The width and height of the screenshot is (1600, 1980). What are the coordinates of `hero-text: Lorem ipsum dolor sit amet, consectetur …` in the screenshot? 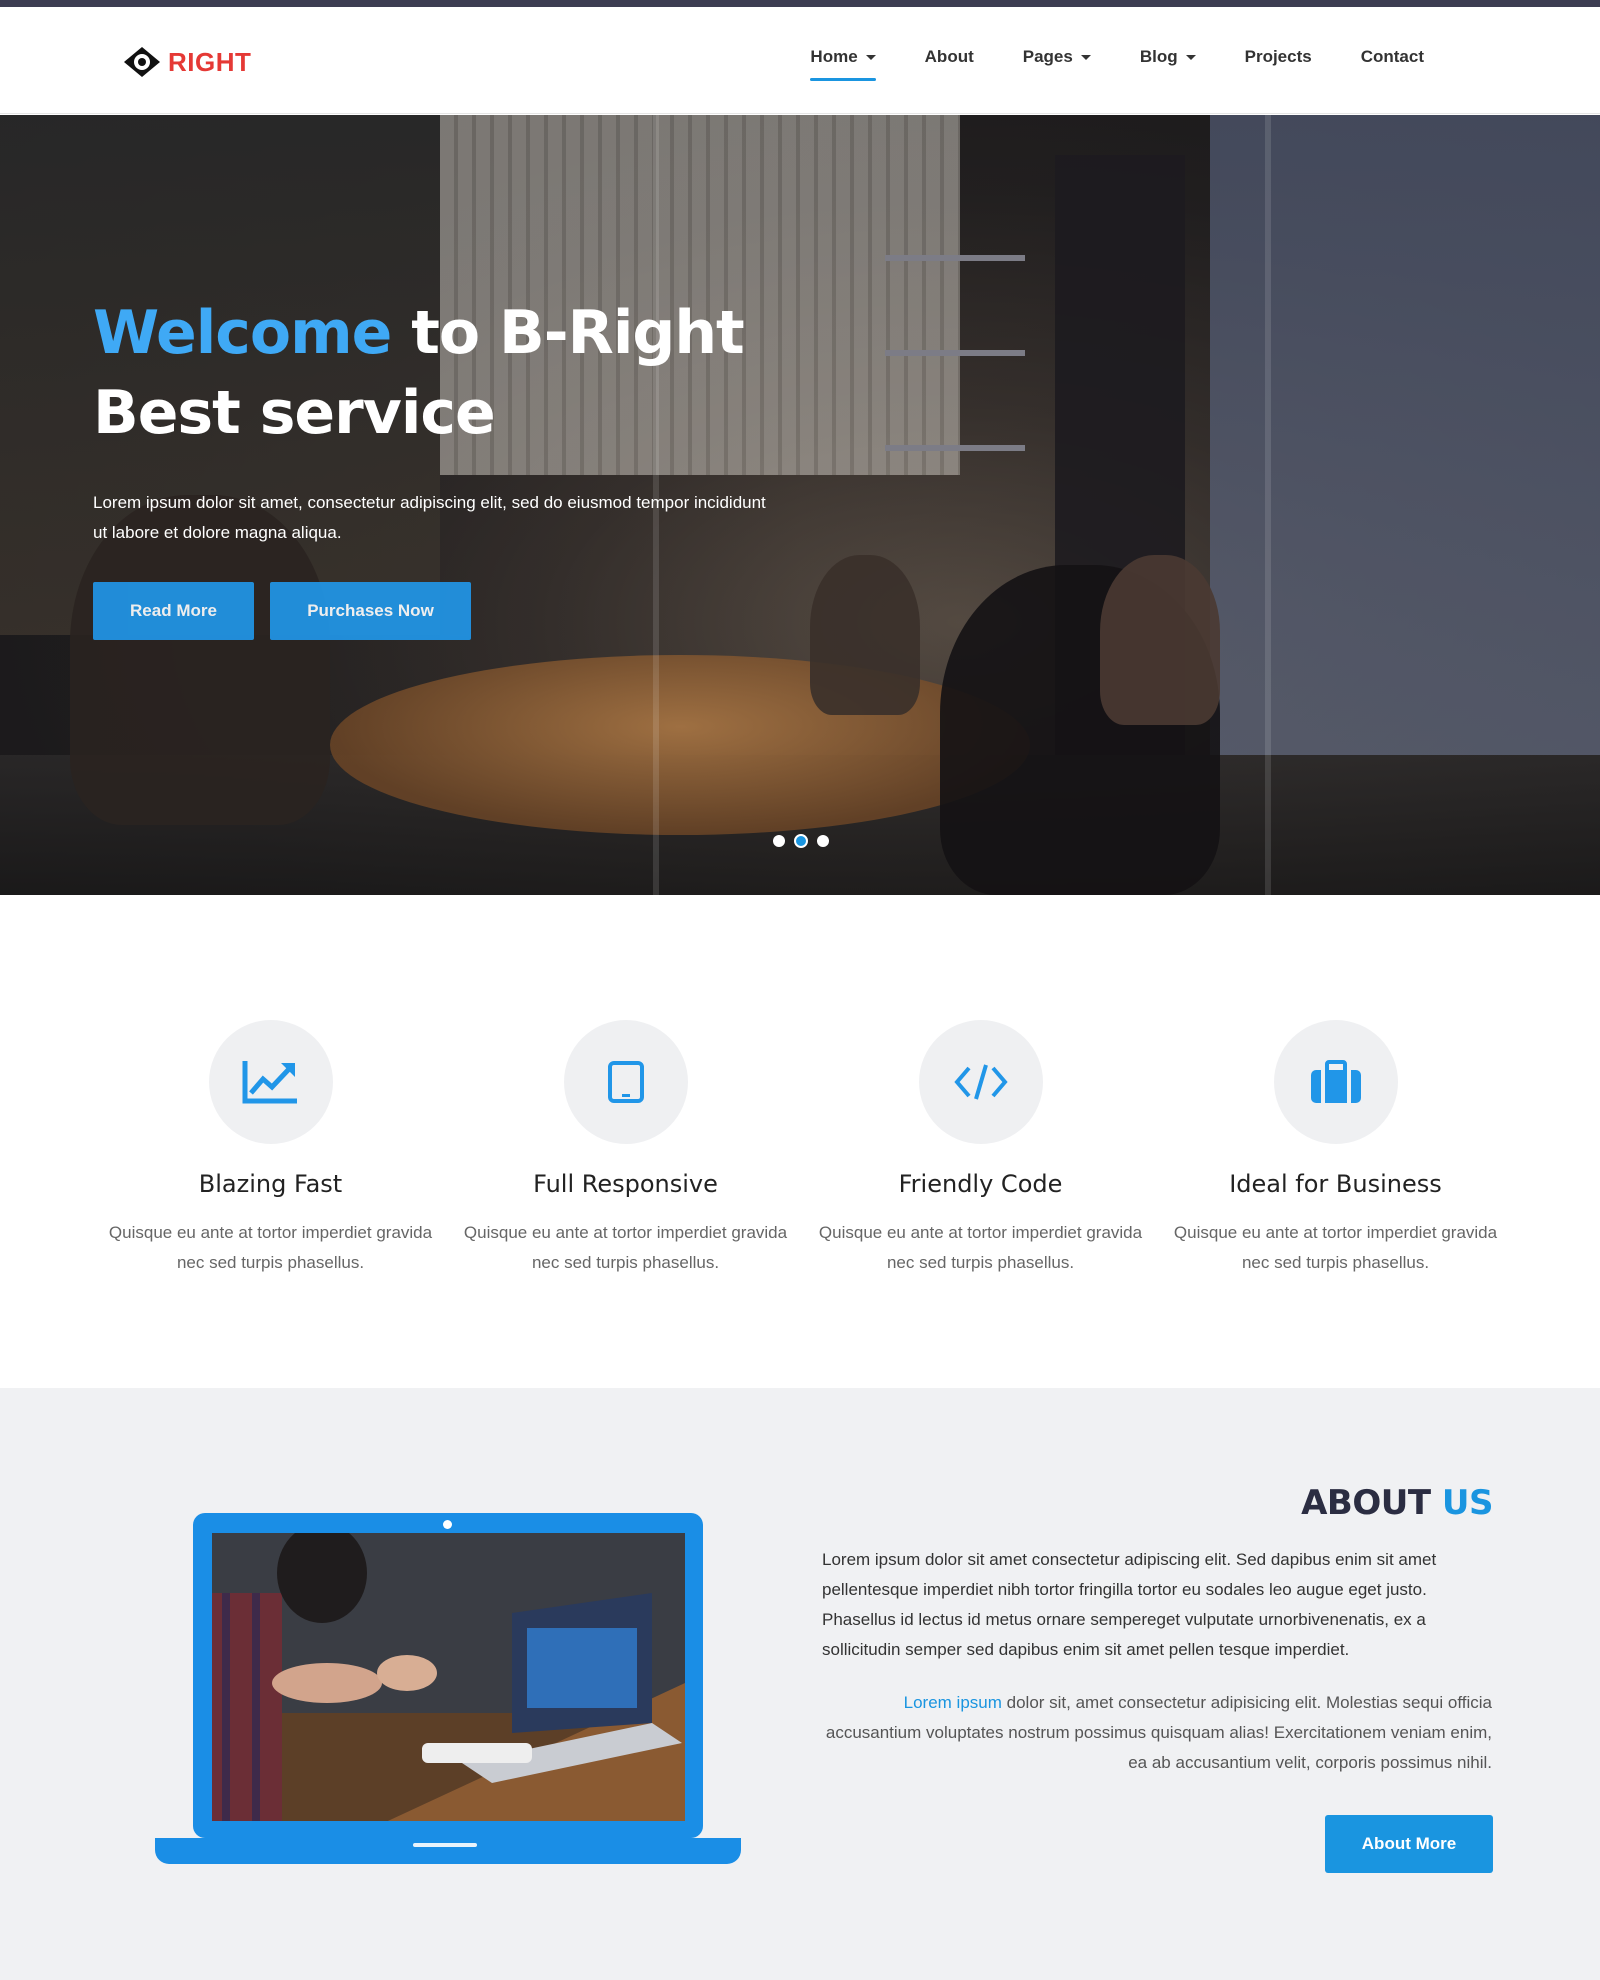 It's located at (429, 517).